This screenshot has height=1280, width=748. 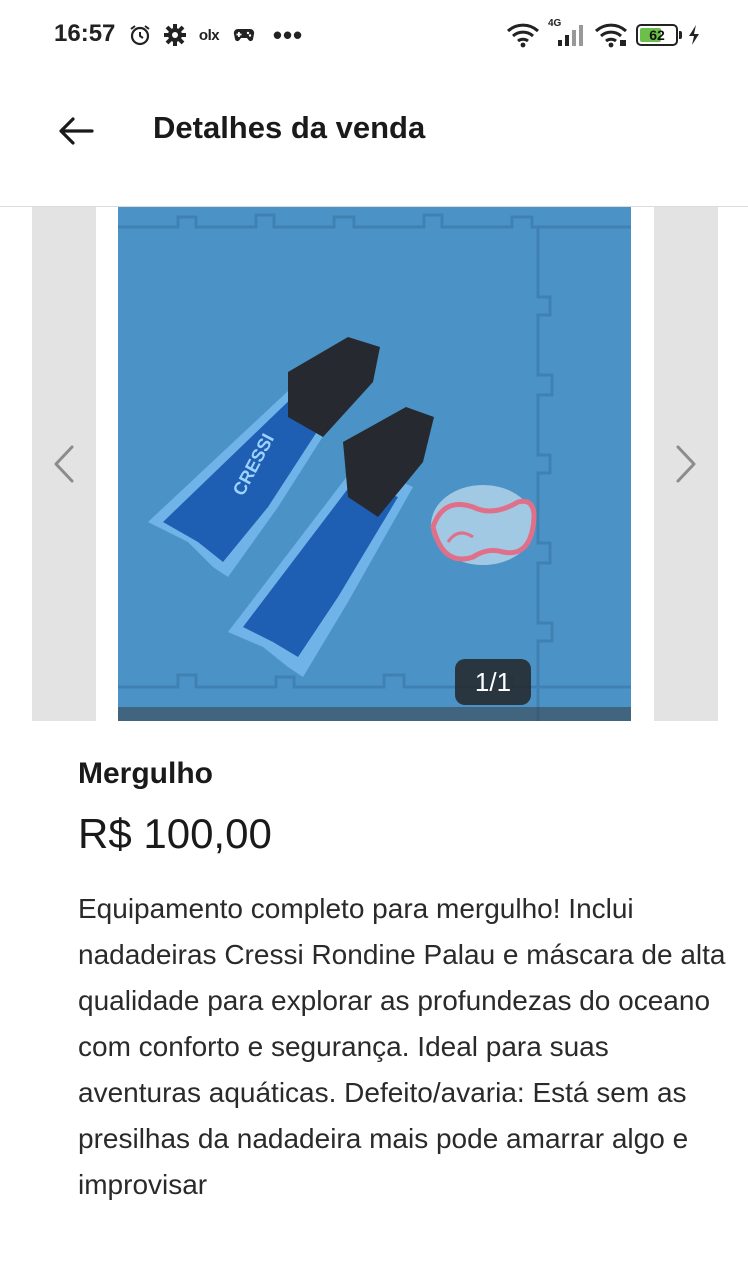 I want to click on chevron-left-icon, so click(x=64, y=464).